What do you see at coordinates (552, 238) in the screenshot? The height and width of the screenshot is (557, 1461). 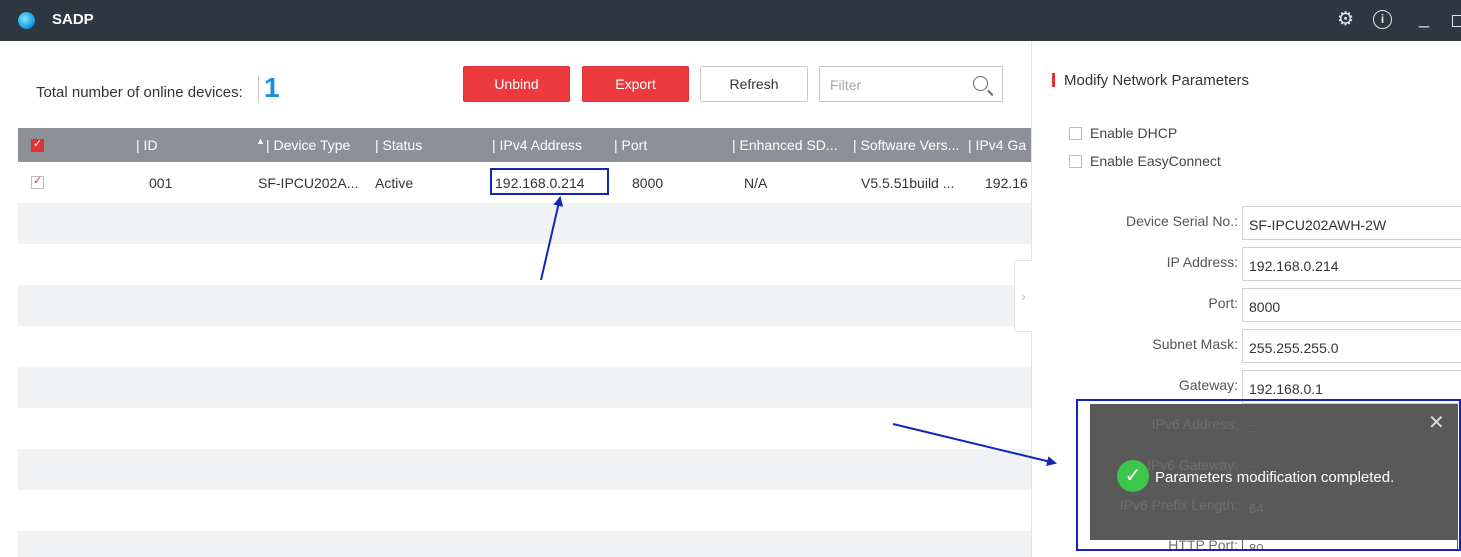 I see `arrow-to-ipv4` at bounding box center [552, 238].